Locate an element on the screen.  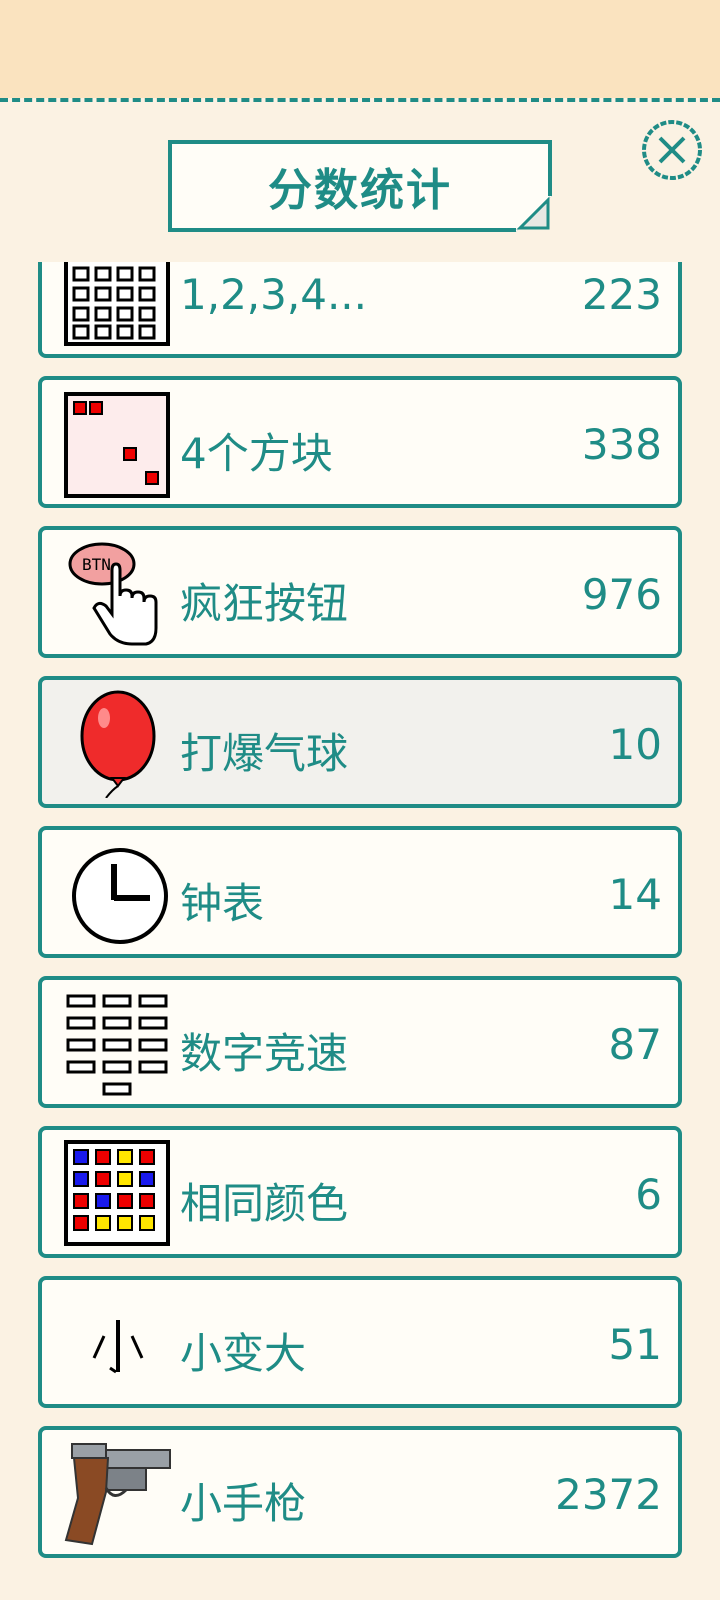
game-name: 小变大 is located at coordinates (243, 1353).